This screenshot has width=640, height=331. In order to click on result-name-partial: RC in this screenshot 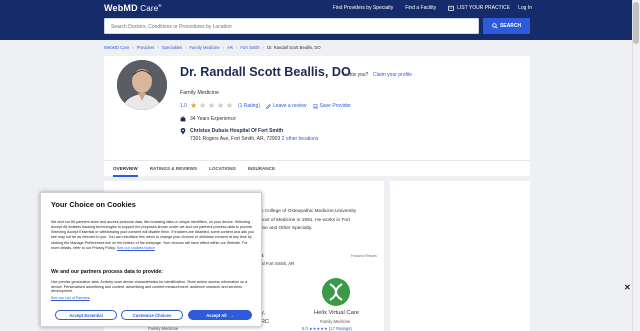, I will do `click(265, 322)`.